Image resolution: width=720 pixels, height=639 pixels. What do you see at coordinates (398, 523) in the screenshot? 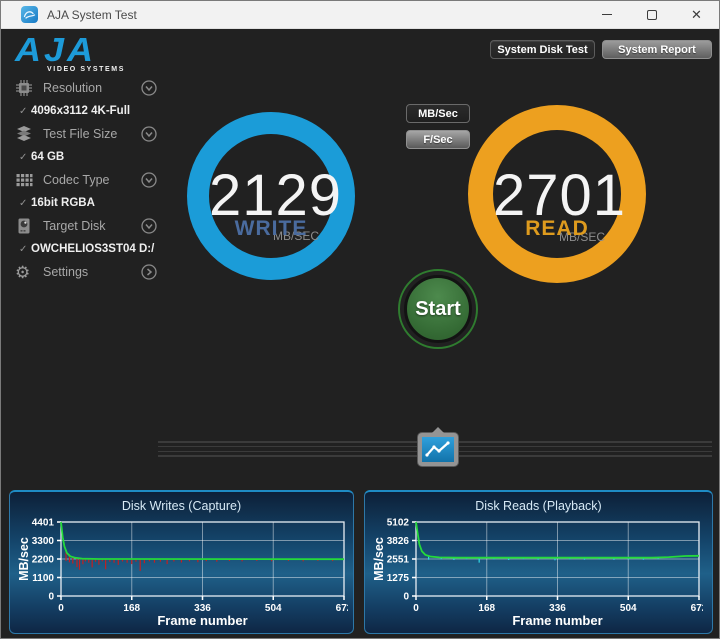
I see `svg-text: 5102` at bounding box center [398, 523].